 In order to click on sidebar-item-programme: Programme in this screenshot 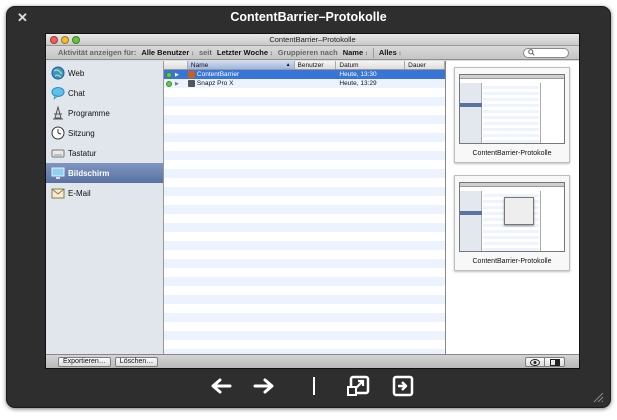, I will do `click(104, 113)`.